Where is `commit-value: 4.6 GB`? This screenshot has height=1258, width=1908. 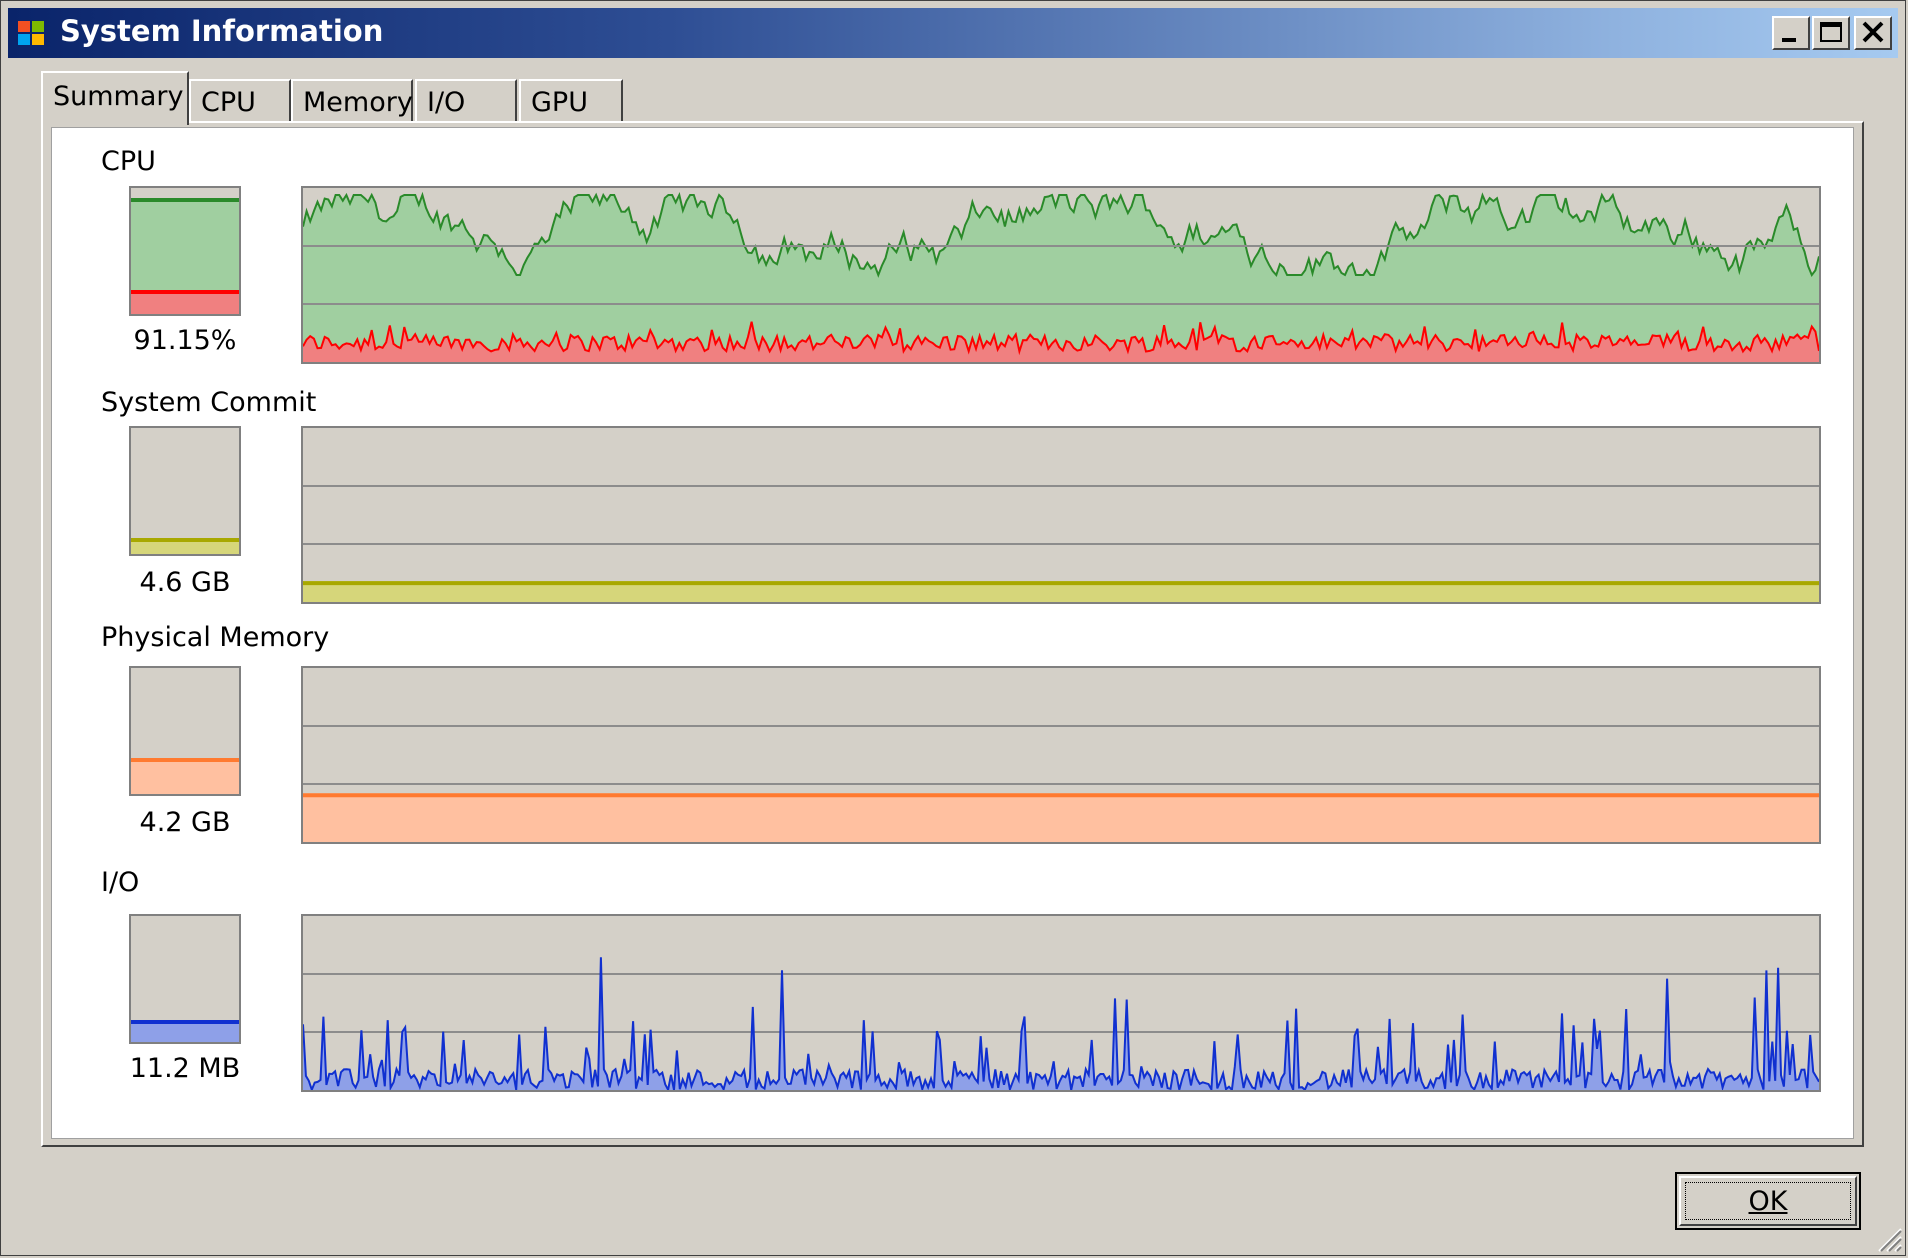
commit-value: 4.6 GB is located at coordinates (185, 582).